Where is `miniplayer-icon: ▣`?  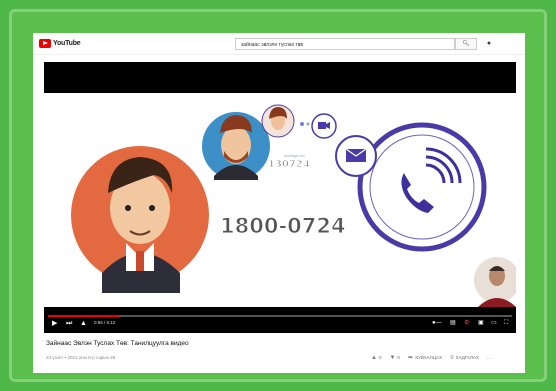 miniplayer-icon: ▣ is located at coordinates (481, 323).